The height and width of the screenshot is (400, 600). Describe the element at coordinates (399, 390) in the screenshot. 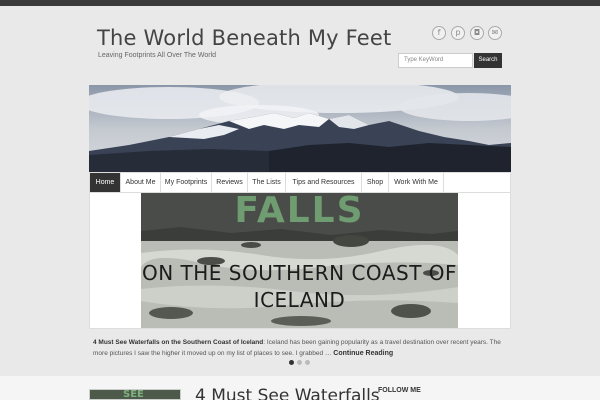

I see `sidebar-follow-heading: FOLLOW ME` at that location.